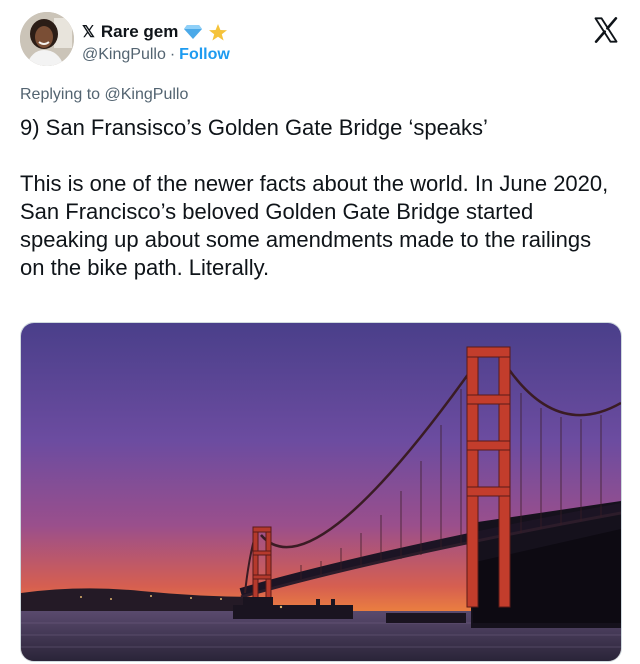  What do you see at coordinates (124, 54) in the screenshot?
I see `author-handle: @KingPullo` at bounding box center [124, 54].